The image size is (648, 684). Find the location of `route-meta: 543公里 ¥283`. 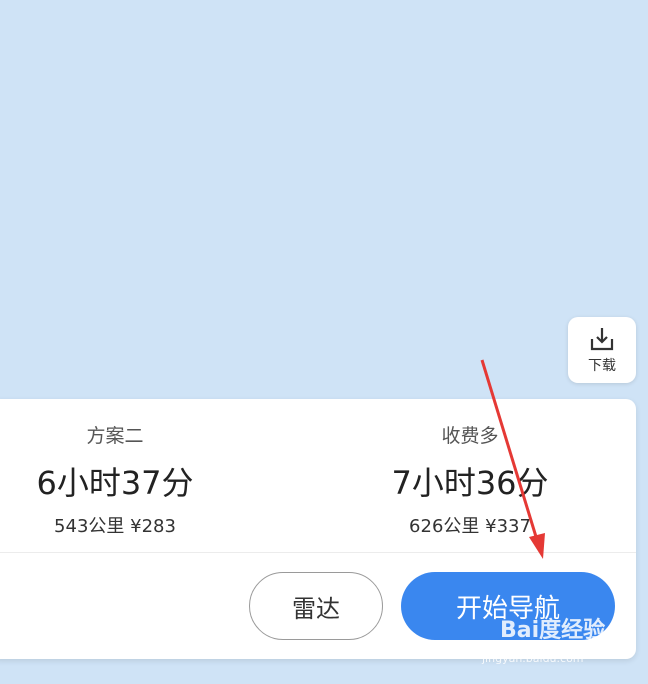

route-meta: 543公里 ¥283 is located at coordinates (115, 525).